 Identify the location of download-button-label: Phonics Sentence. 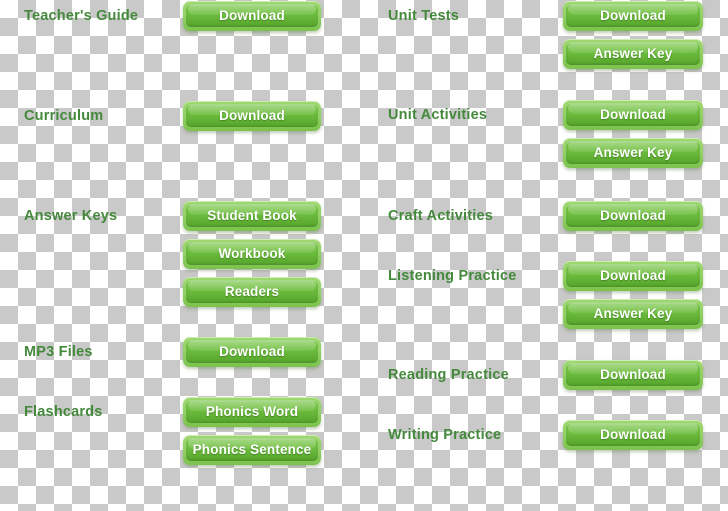
(252, 449).